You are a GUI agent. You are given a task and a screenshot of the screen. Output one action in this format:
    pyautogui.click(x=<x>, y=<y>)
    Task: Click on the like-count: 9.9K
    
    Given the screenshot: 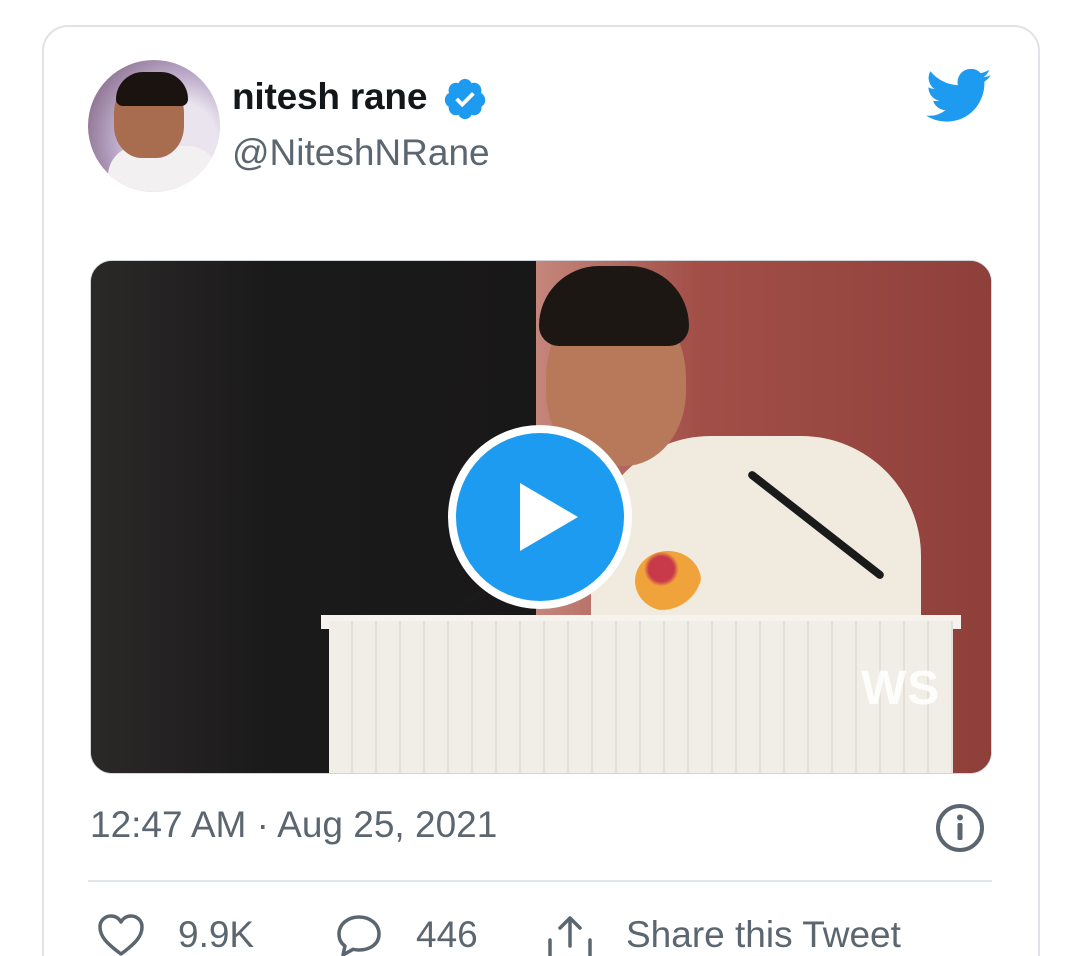 What is the action you would take?
    pyautogui.click(x=216, y=934)
    